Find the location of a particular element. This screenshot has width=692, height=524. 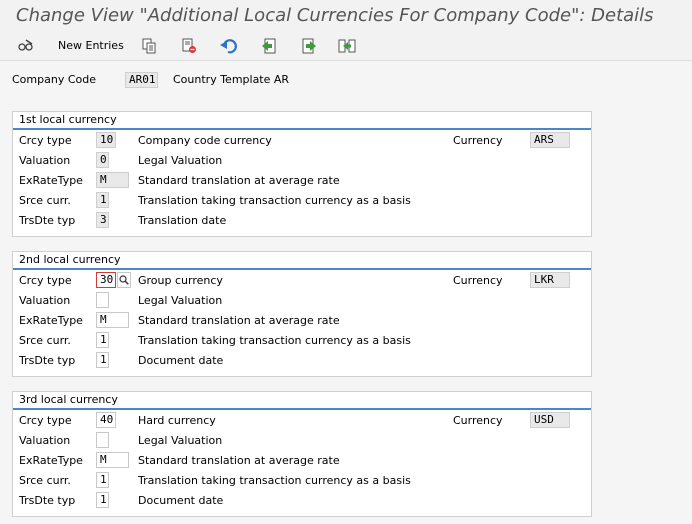

valuation-field: 0 is located at coordinates (102, 160).